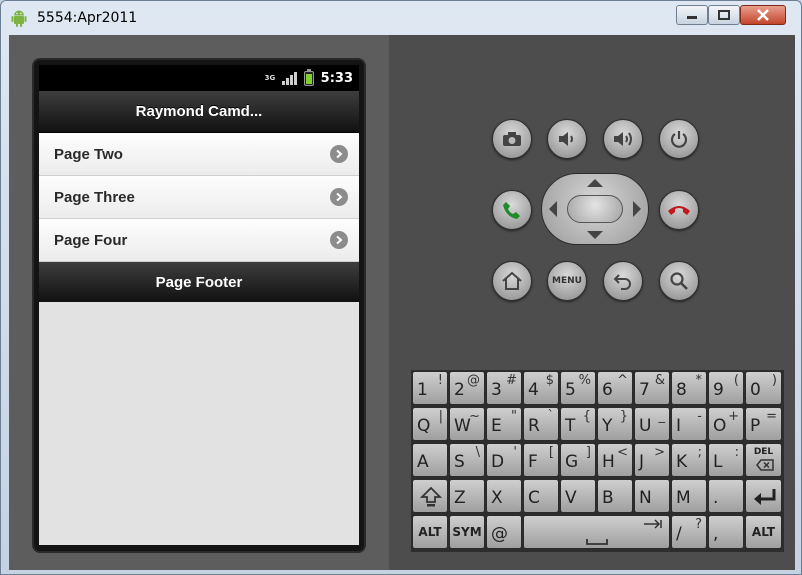 Image resolution: width=802 pixels, height=575 pixels. I want to click on dpad-left-icon, so click(553, 209).